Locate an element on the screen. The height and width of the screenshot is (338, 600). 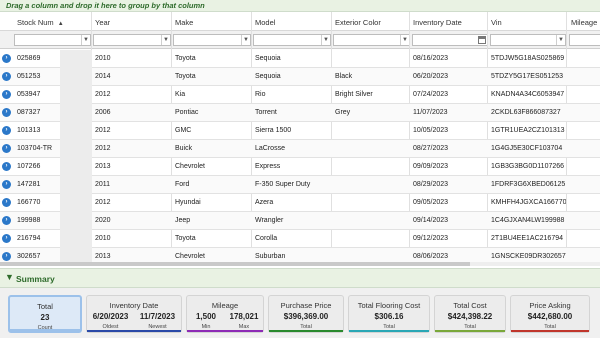
column-header-stock-num: Stock Num ▲ is located at coordinates (52, 21).